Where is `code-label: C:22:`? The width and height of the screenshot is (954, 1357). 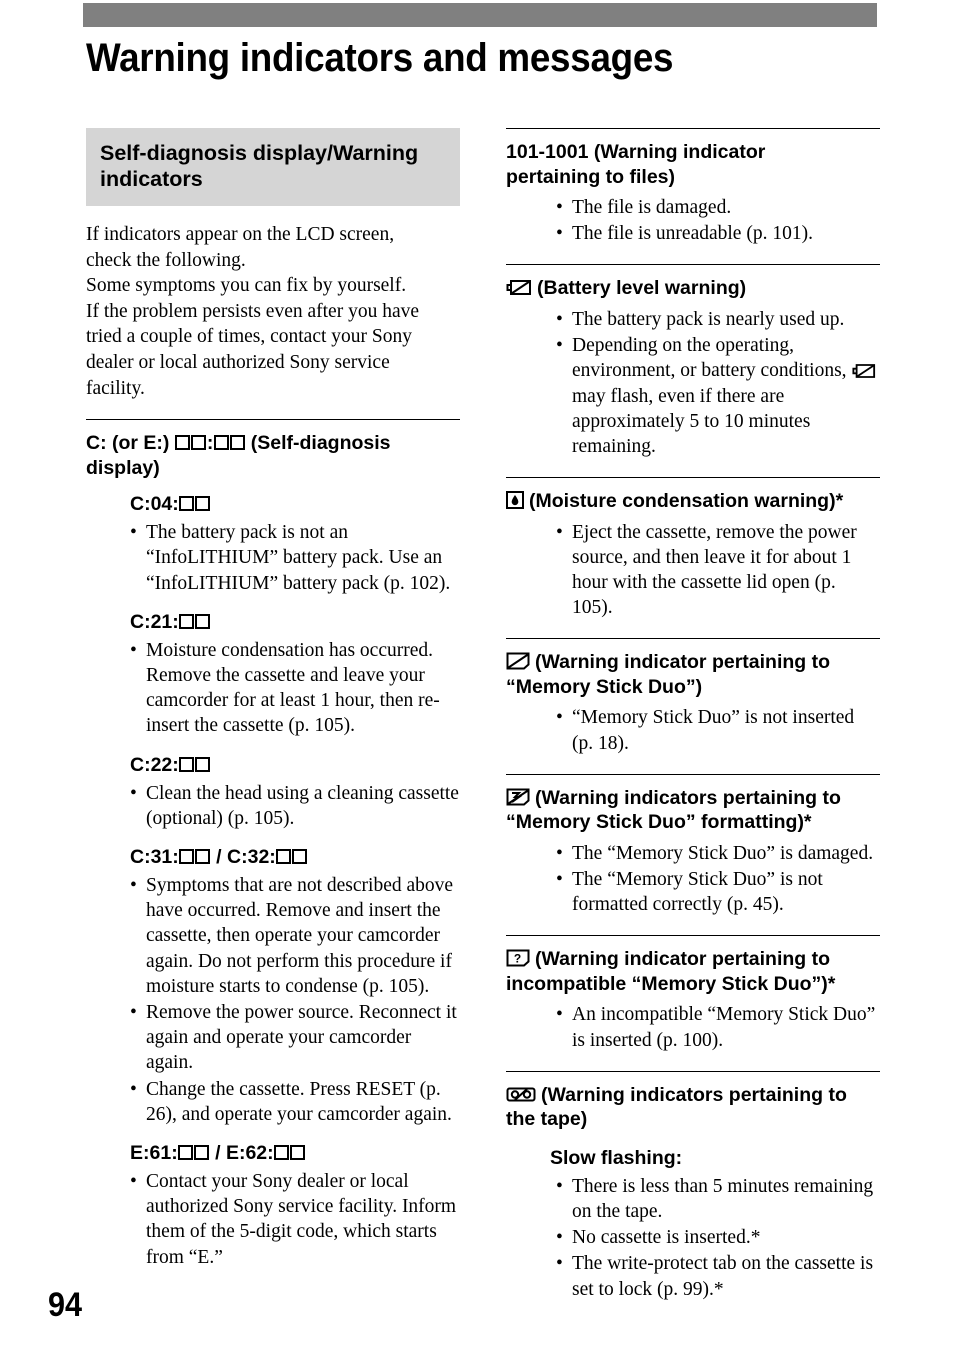
code-label: C:22: is located at coordinates (154, 764).